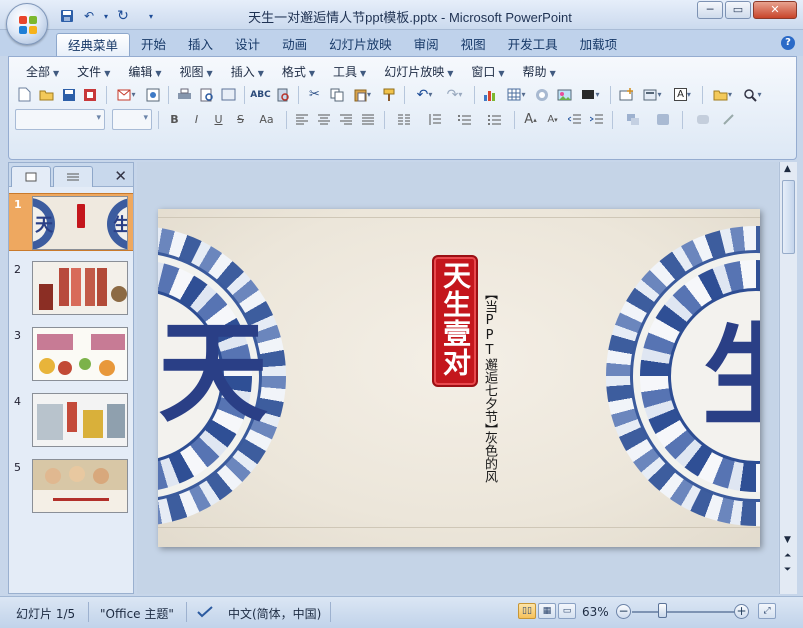 This screenshot has height=628, width=803. What do you see at coordinates (626, 94) in the screenshot?
I see `new-slide-icon` at bounding box center [626, 94].